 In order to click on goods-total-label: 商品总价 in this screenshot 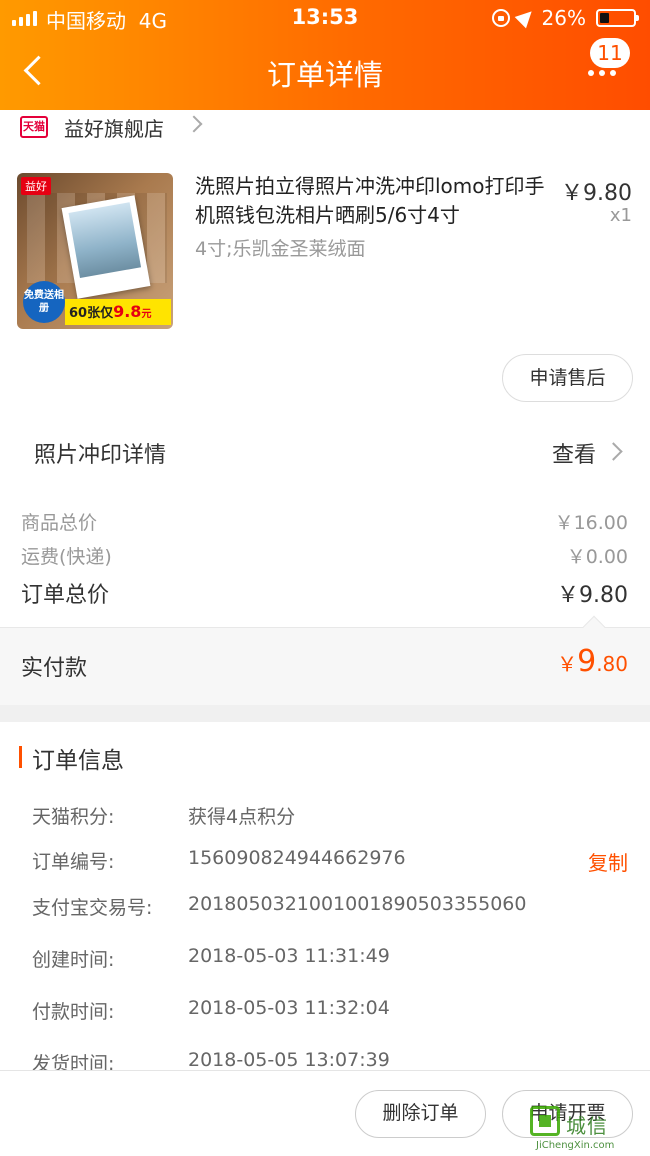, I will do `click(59, 523)`.